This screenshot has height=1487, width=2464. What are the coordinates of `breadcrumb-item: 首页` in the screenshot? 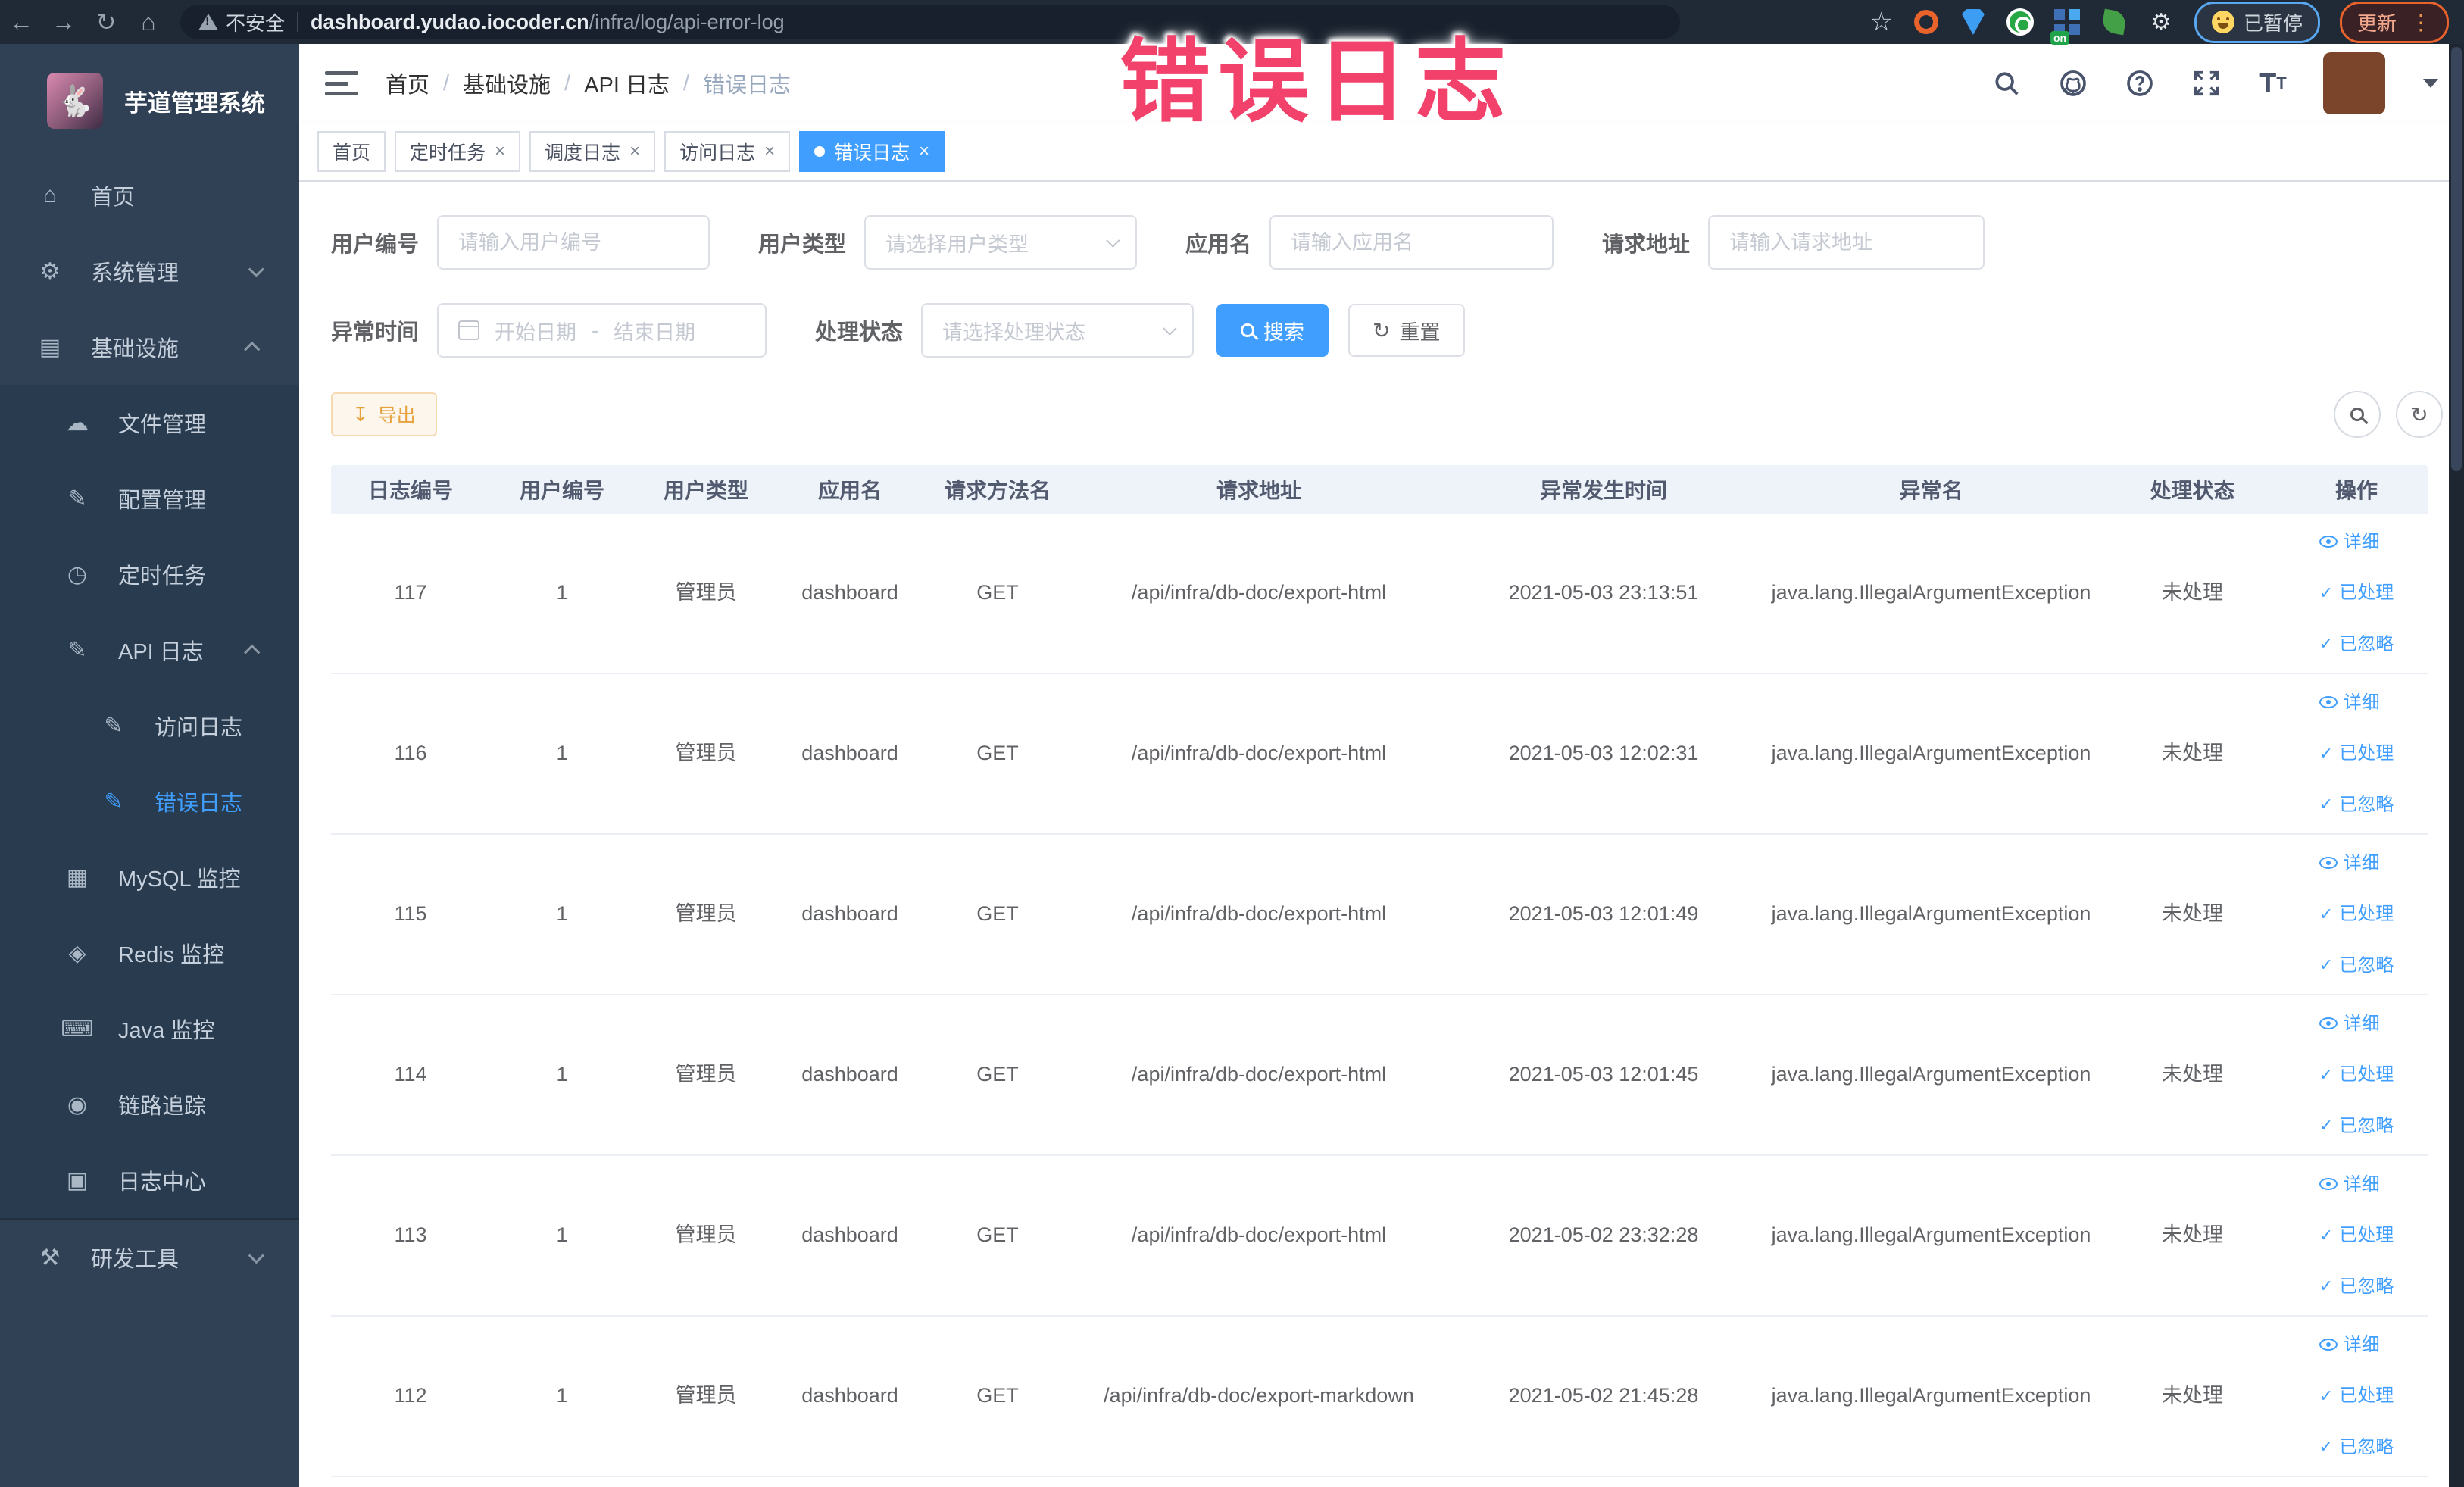 It's located at (407, 83).